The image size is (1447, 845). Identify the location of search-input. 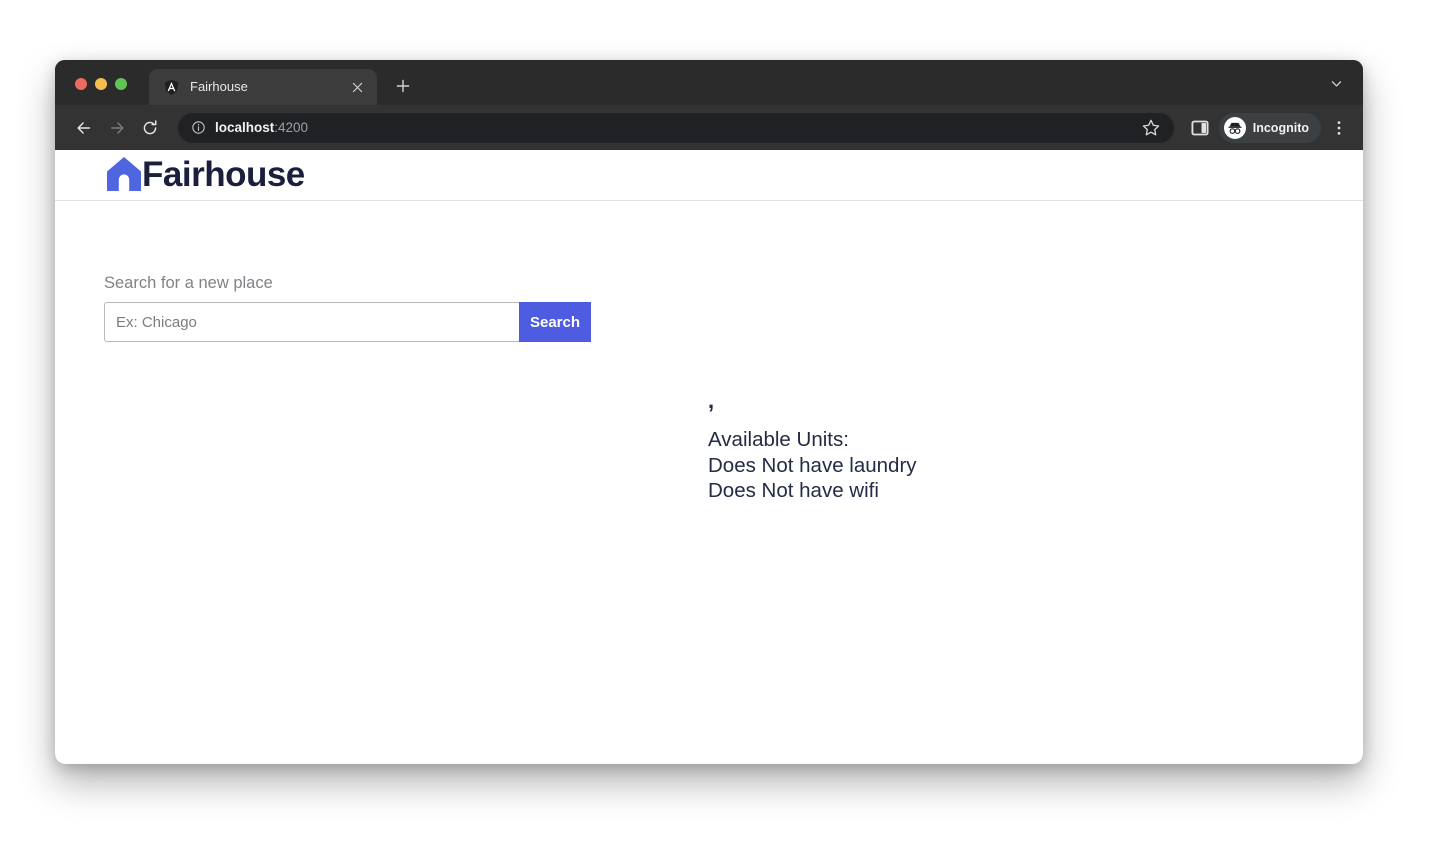
(311, 322).